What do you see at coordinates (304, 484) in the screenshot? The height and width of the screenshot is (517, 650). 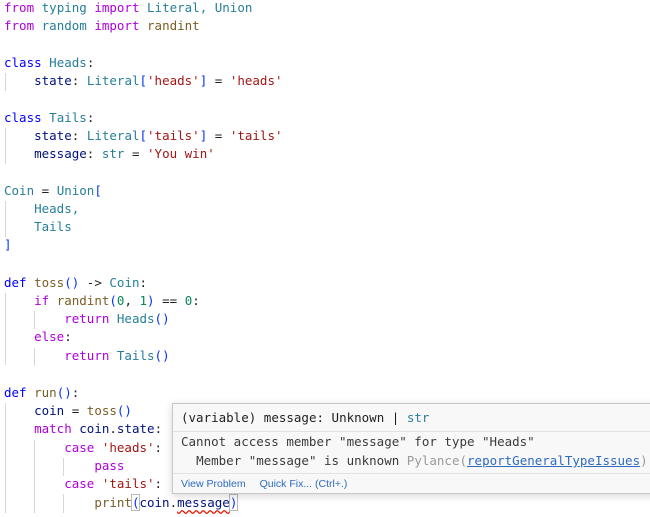 I see `quick-fix-button: Quick Fix... (Ctrl+.)` at bounding box center [304, 484].